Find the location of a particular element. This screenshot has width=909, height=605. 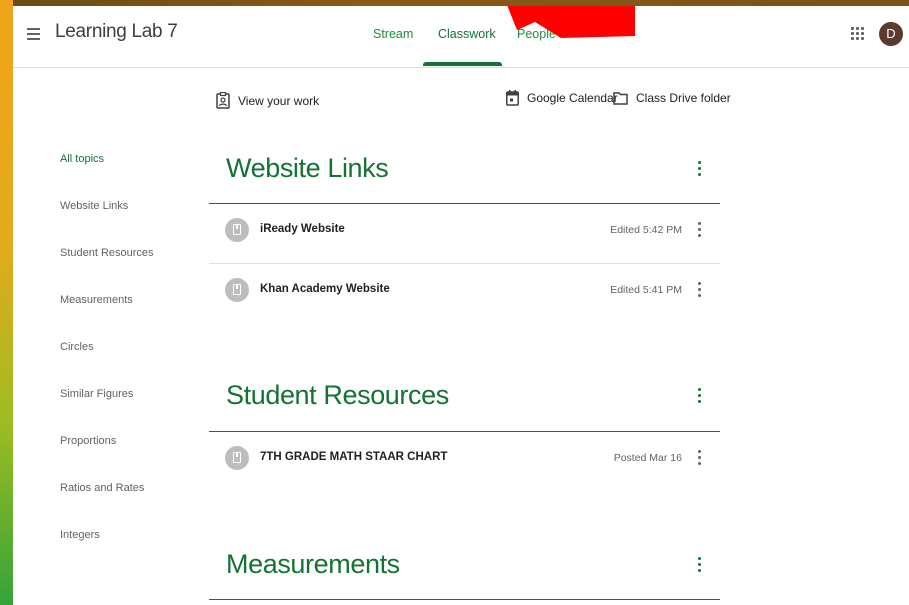

tab-stream: Stream is located at coordinates (393, 34).